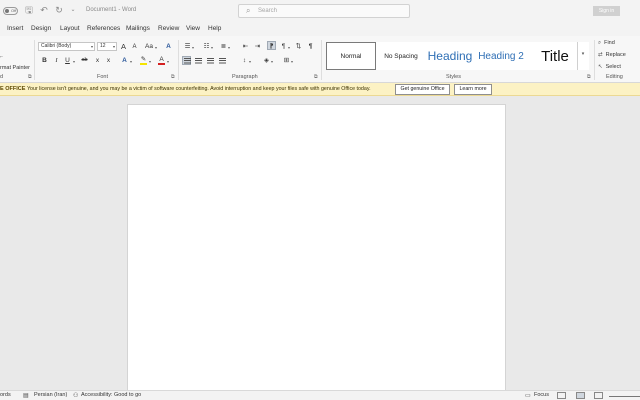  I want to click on style-heading-2: Heading 2, so click(501, 56).